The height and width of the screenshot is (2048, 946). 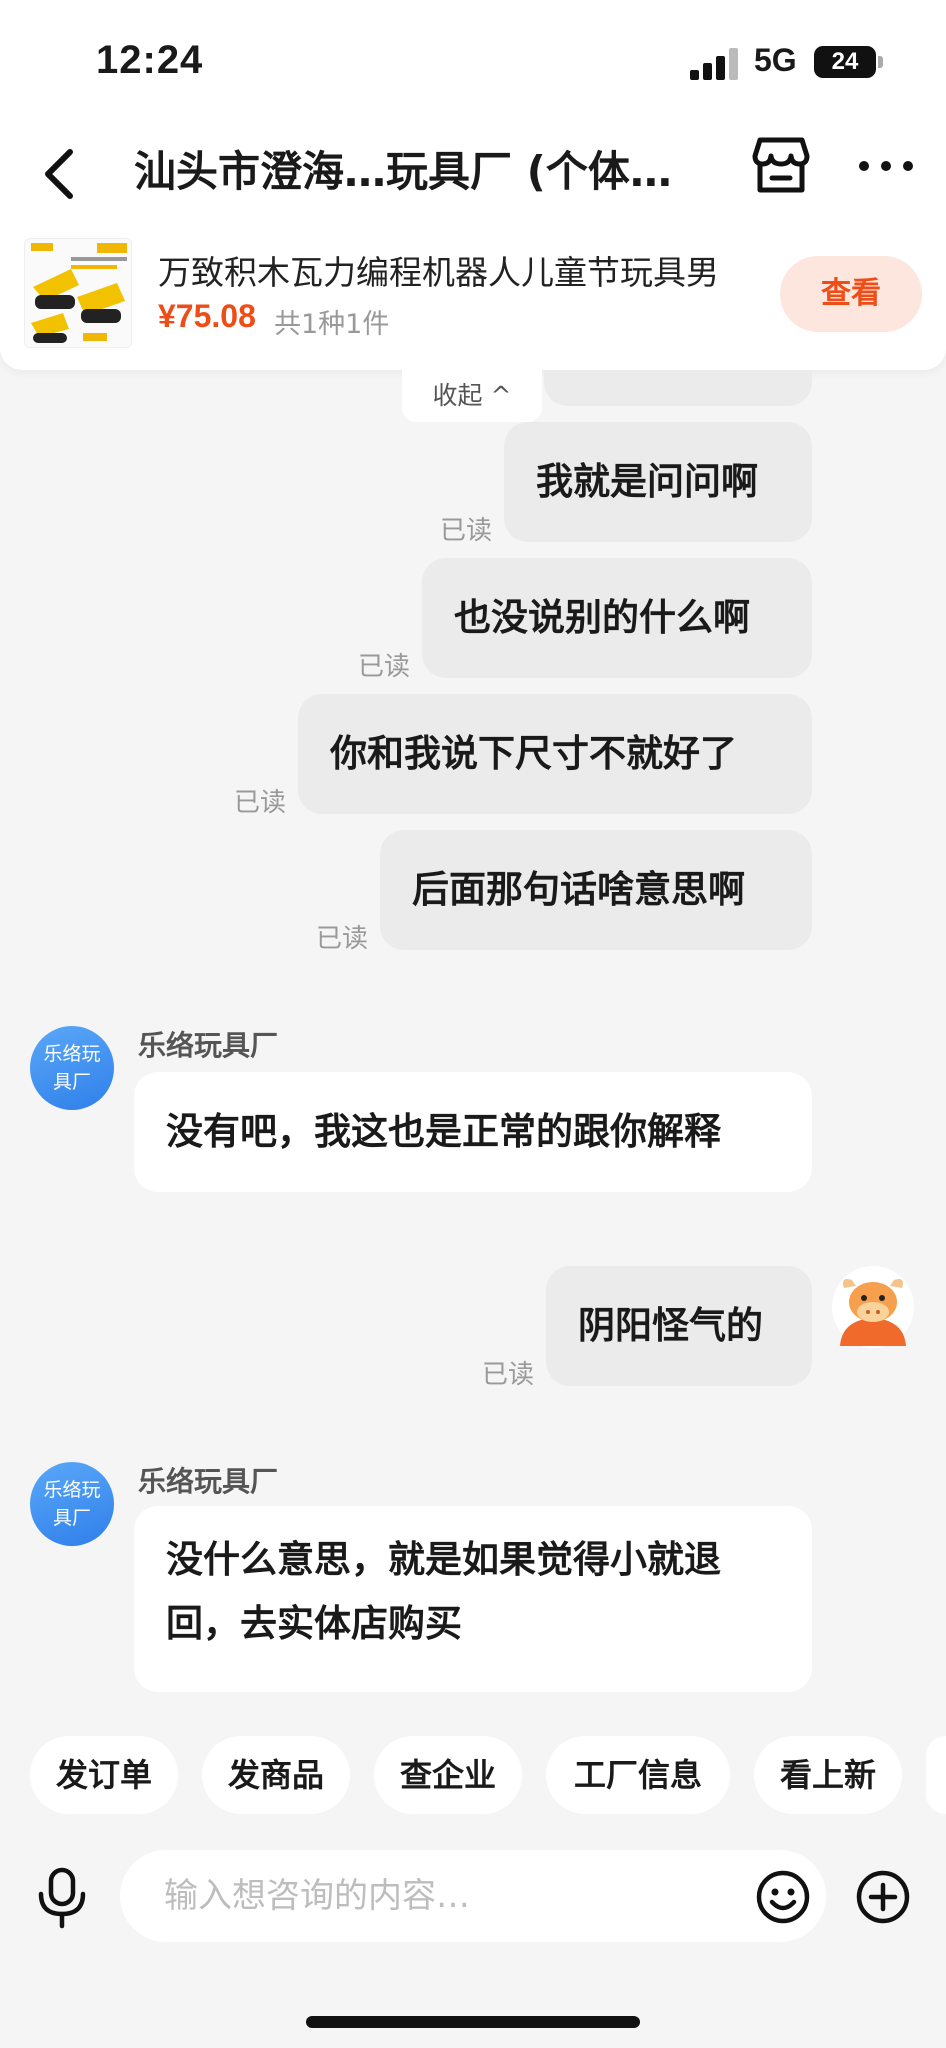 What do you see at coordinates (78, 293) in the screenshot?
I see `product-thumbnail` at bounding box center [78, 293].